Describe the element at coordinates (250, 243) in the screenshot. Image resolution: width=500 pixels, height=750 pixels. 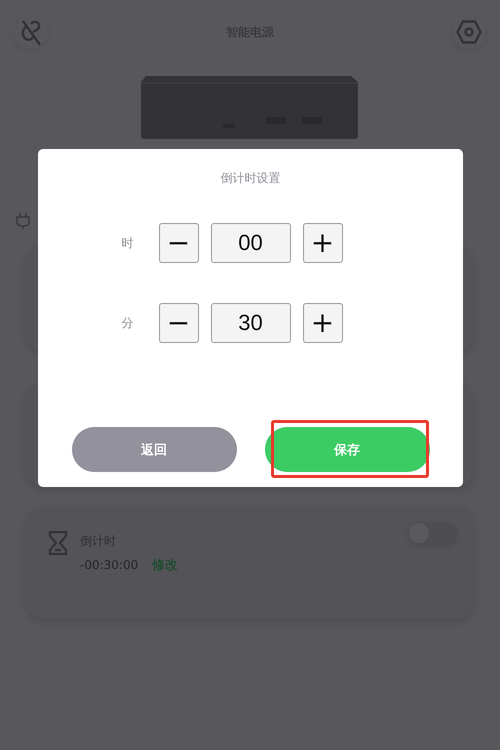
I see `value-field: 00` at that location.